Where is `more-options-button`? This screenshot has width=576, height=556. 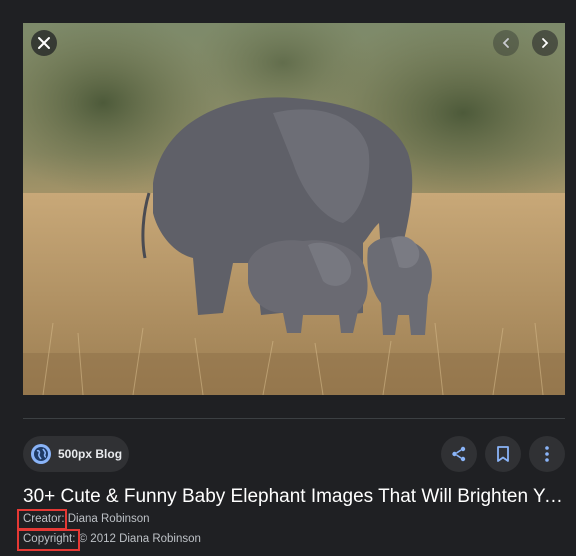 more-options-button is located at coordinates (547, 454).